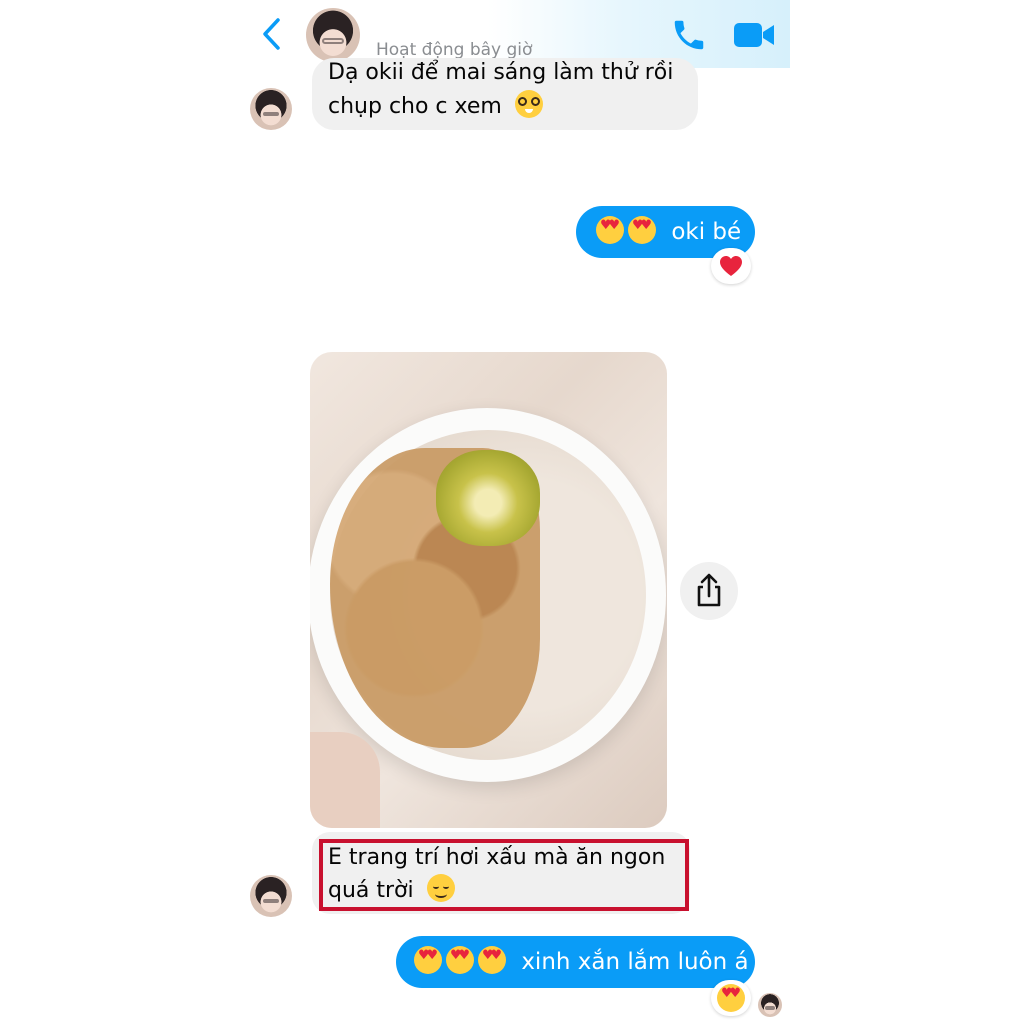 This screenshot has width=1024, height=1024. What do you see at coordinates (272, 34) in the screenshot?
I see `back-chevron-icon` at bounding box center [272, 34].